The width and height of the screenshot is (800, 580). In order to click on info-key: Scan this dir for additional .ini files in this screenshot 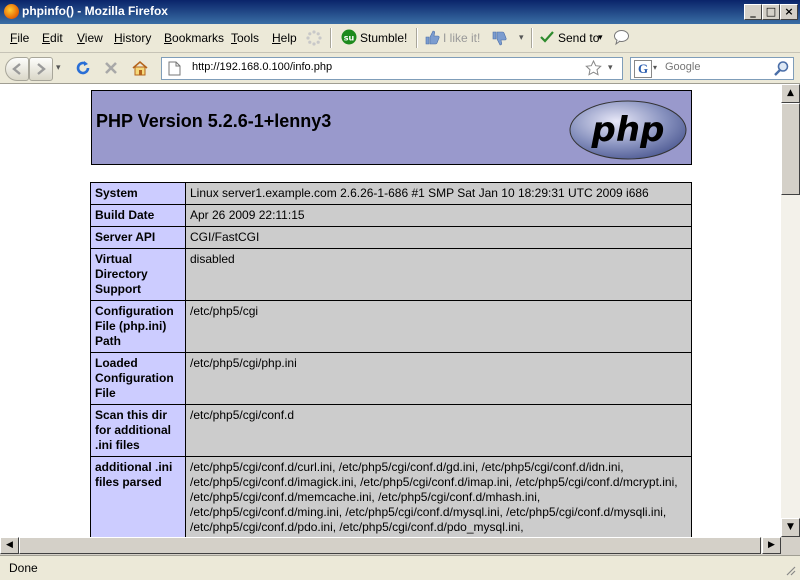, I will do `click(138, 430)`.